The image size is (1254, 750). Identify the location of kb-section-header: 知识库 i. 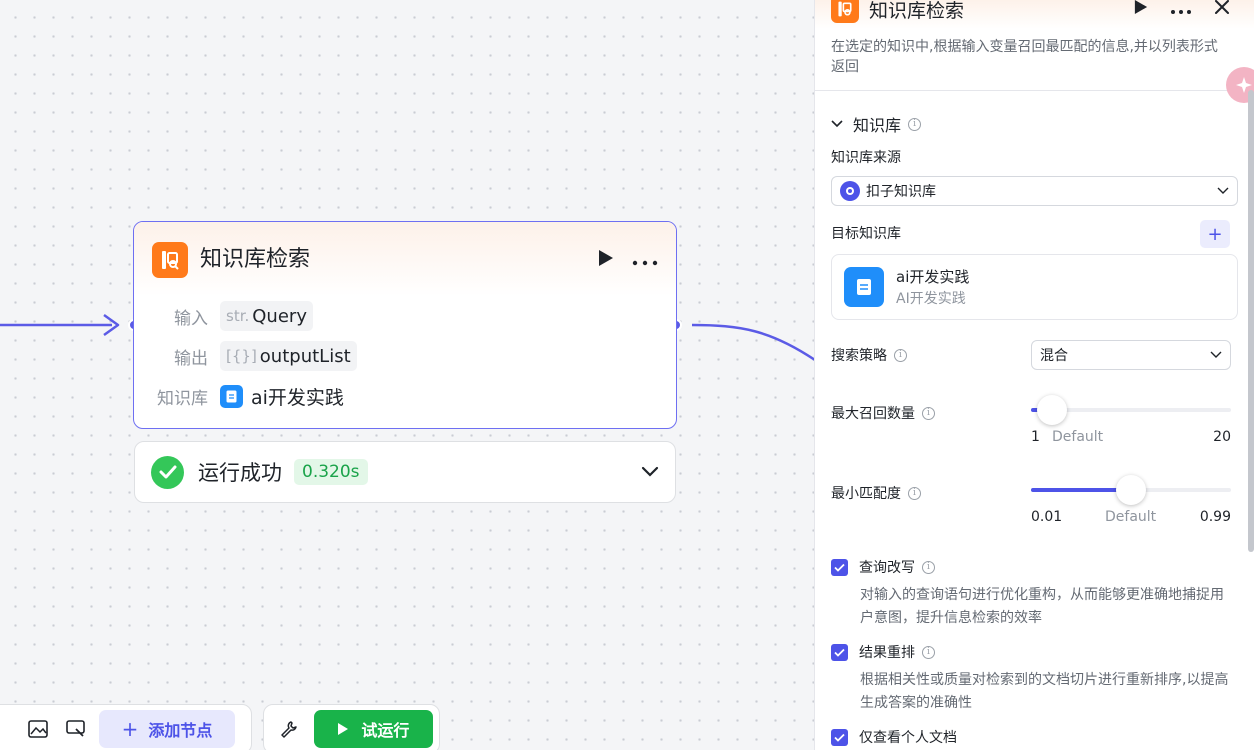
(1034, 124).